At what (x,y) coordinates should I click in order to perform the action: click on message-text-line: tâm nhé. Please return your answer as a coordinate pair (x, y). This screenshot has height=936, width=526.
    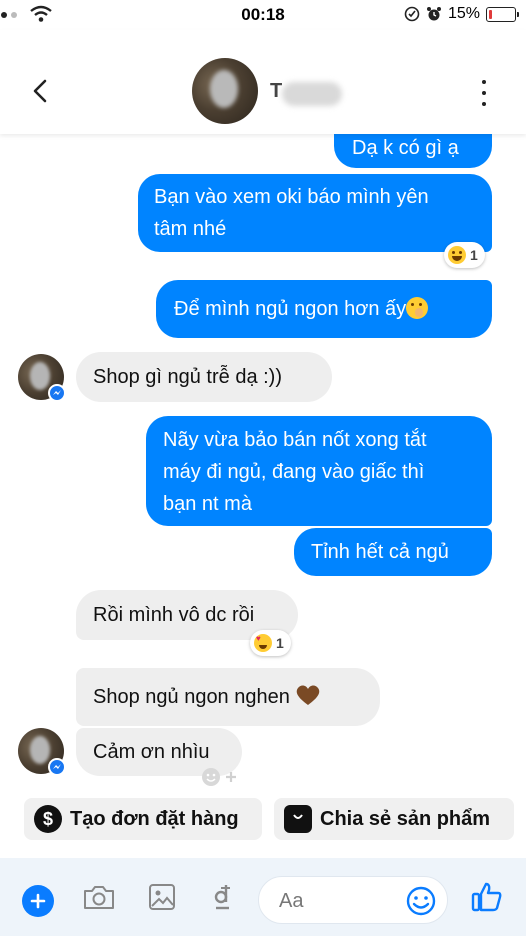
    Looking at the image, I should click on (190, 229).